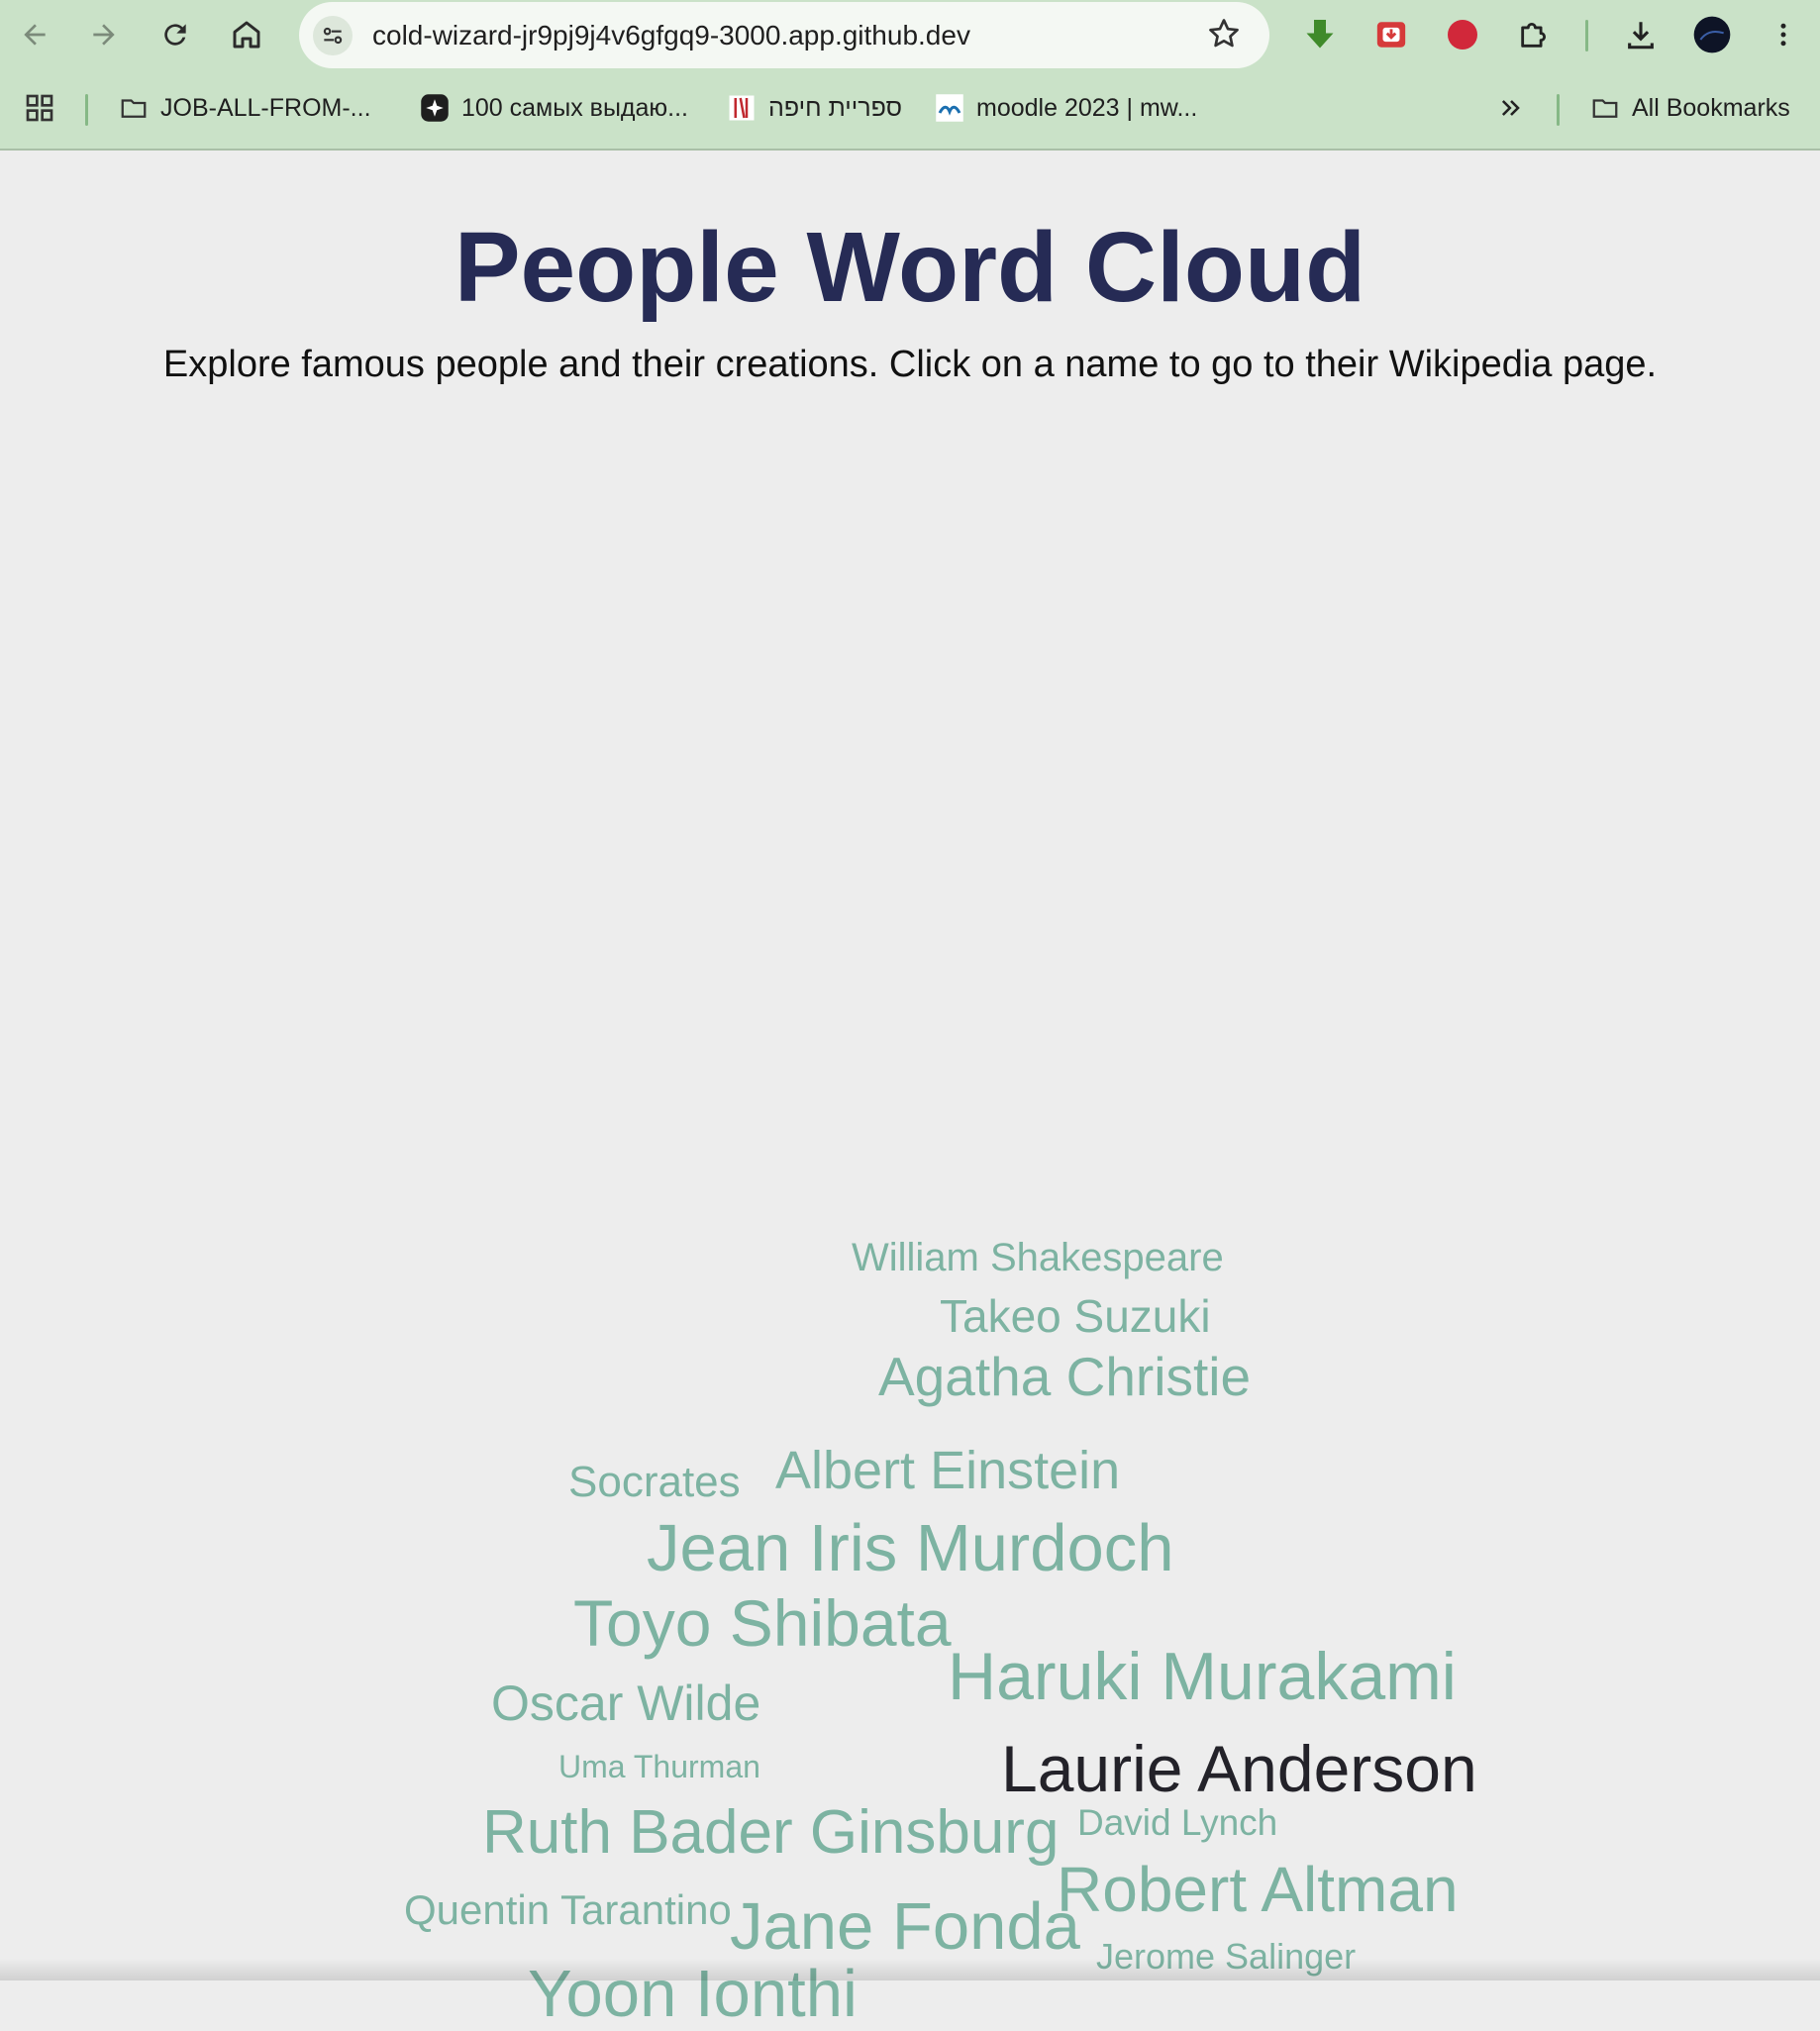  What do you see at coordinates (435, 108) in the screenshot?
I see `sparkle-icon` at bounding box center [435, 108].